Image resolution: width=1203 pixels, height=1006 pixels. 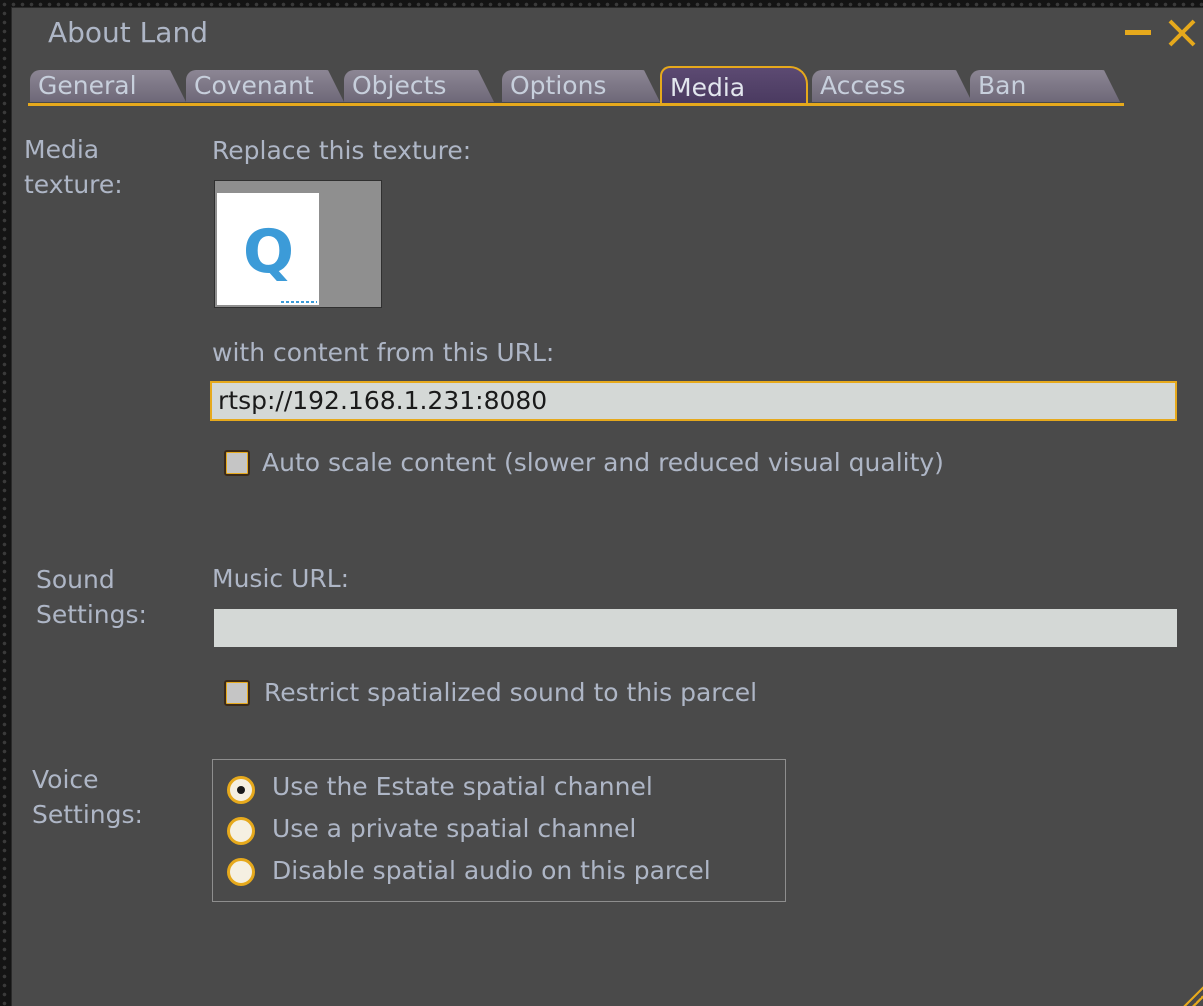 I want to click on tab-media: Media, so click(x=734, y=85).